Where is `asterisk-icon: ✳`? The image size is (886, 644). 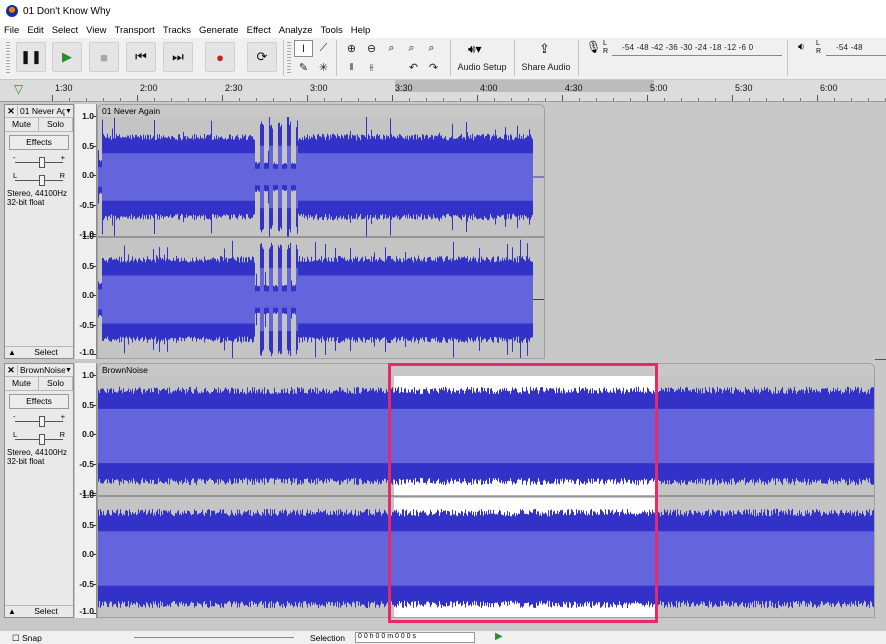
asterisk-icon: ✳ is located at coordinates (323, 68).